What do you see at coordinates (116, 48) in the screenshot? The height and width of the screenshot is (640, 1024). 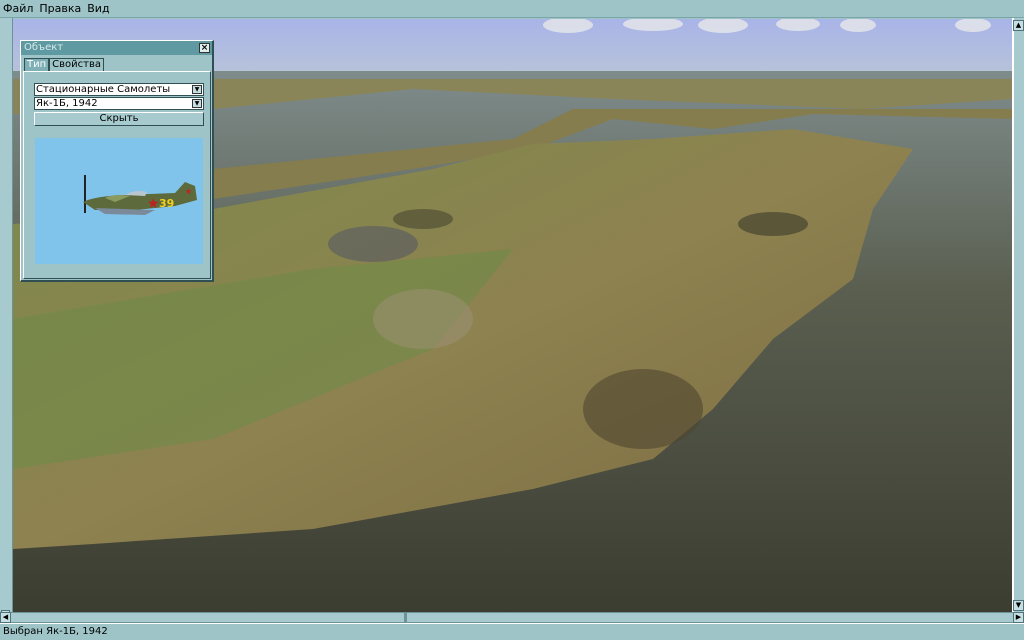 I see `dialog-title-bar: Объект ×` at bounding box center [116, 48].